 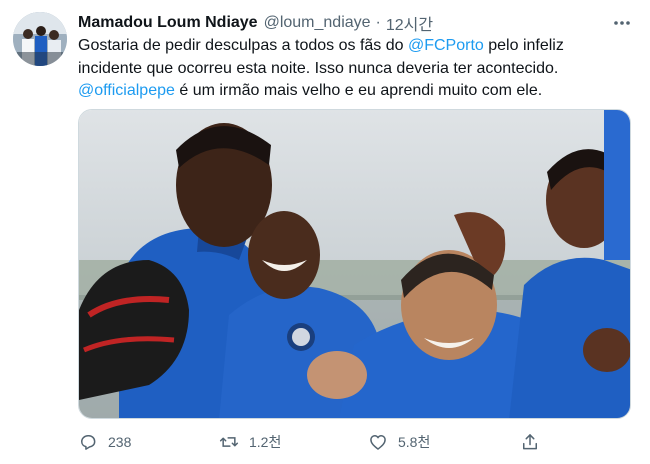 What do you see at coordinates (229, 442) in the screenshot?
I see `retweet-icon` at bounding box center [229, 442].